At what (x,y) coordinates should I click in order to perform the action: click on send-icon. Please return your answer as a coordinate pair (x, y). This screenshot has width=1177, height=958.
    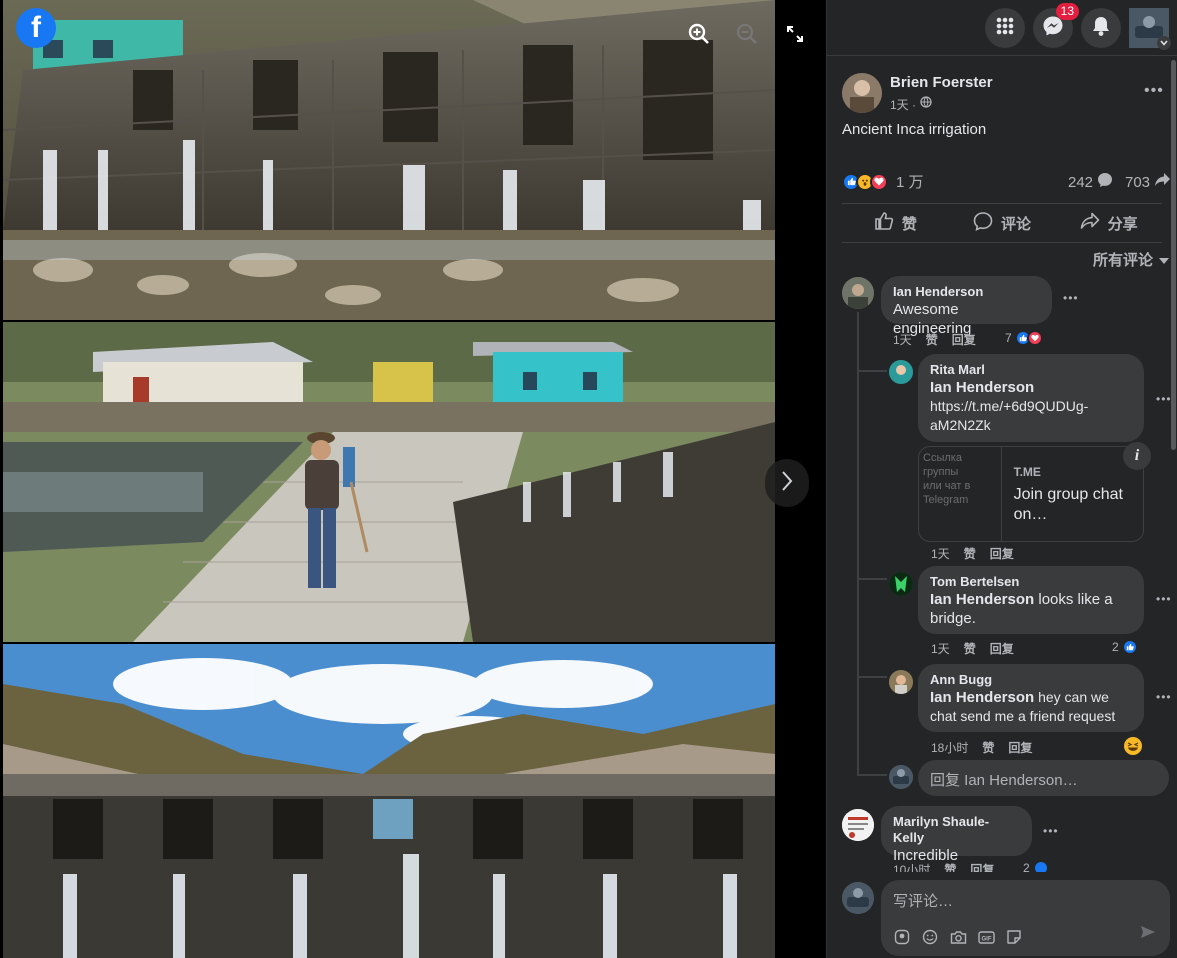
    Looking at the image, I should click on (1148, 934).